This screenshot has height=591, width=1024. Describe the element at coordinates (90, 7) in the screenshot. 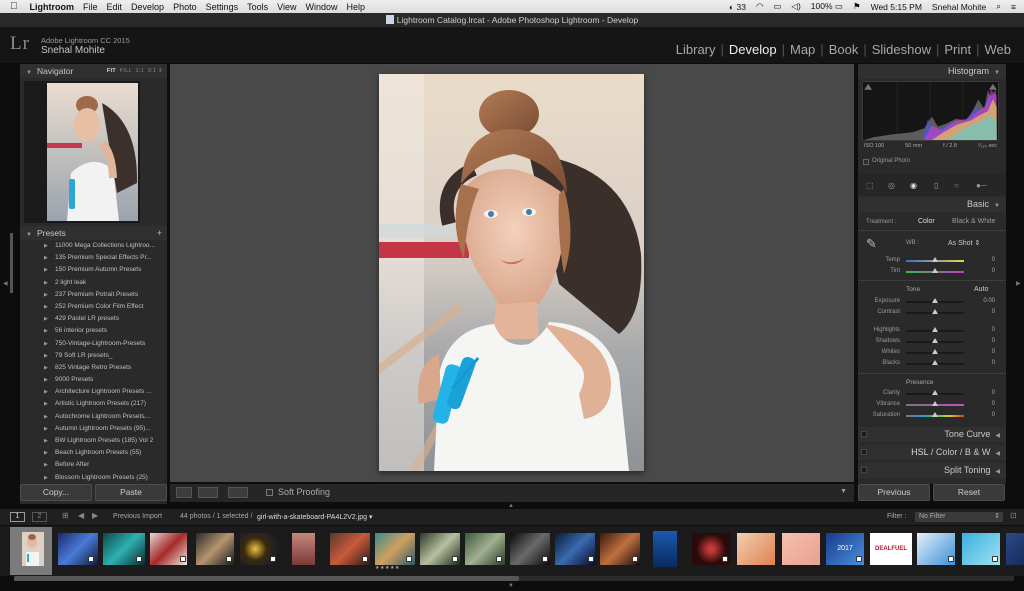

I see `menu-file: File` at that location.